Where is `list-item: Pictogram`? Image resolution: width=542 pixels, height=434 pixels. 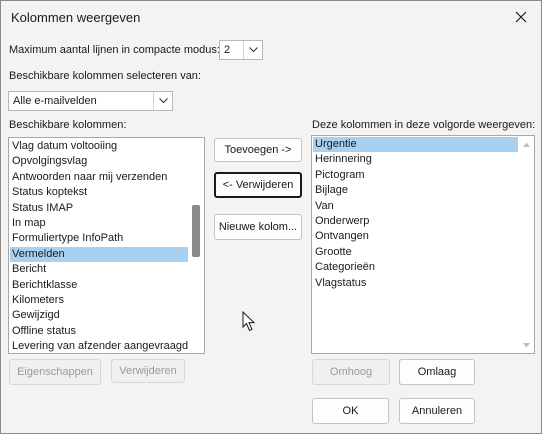
list-item: Pictogram is located at coordinates (415, 175).